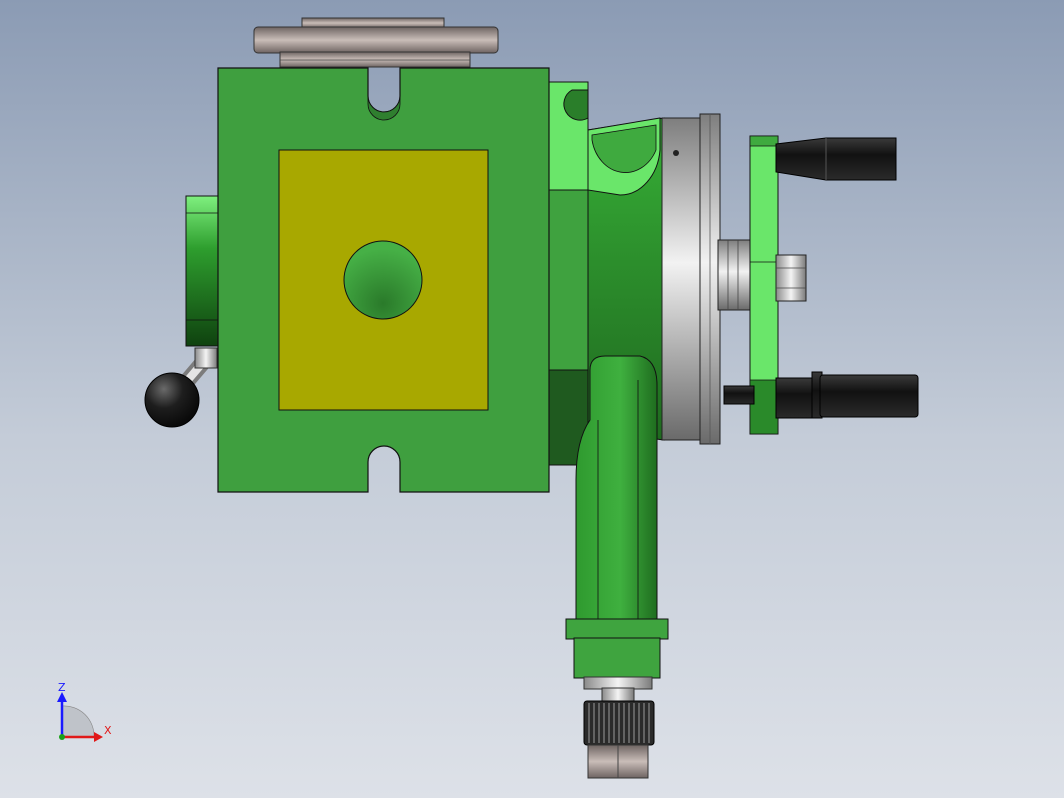 Image resolution: width=1064 pixels, height=798 pixels. Describe the element at coordinates (62, 687) in the screenshot. I see `triad-z-label: Z` at that location.